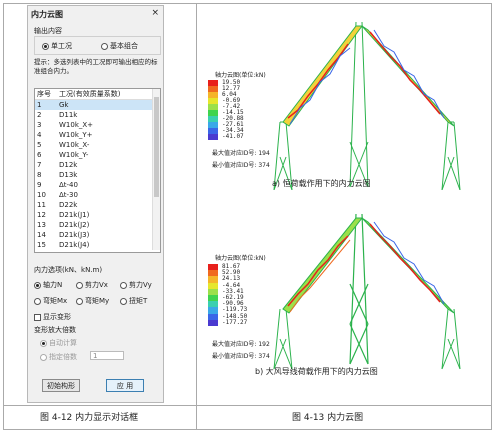 The width and height of the screenshot is (495, 435). I want to click on caption-right: 图 4-13 内力云图, so click(328, 418).